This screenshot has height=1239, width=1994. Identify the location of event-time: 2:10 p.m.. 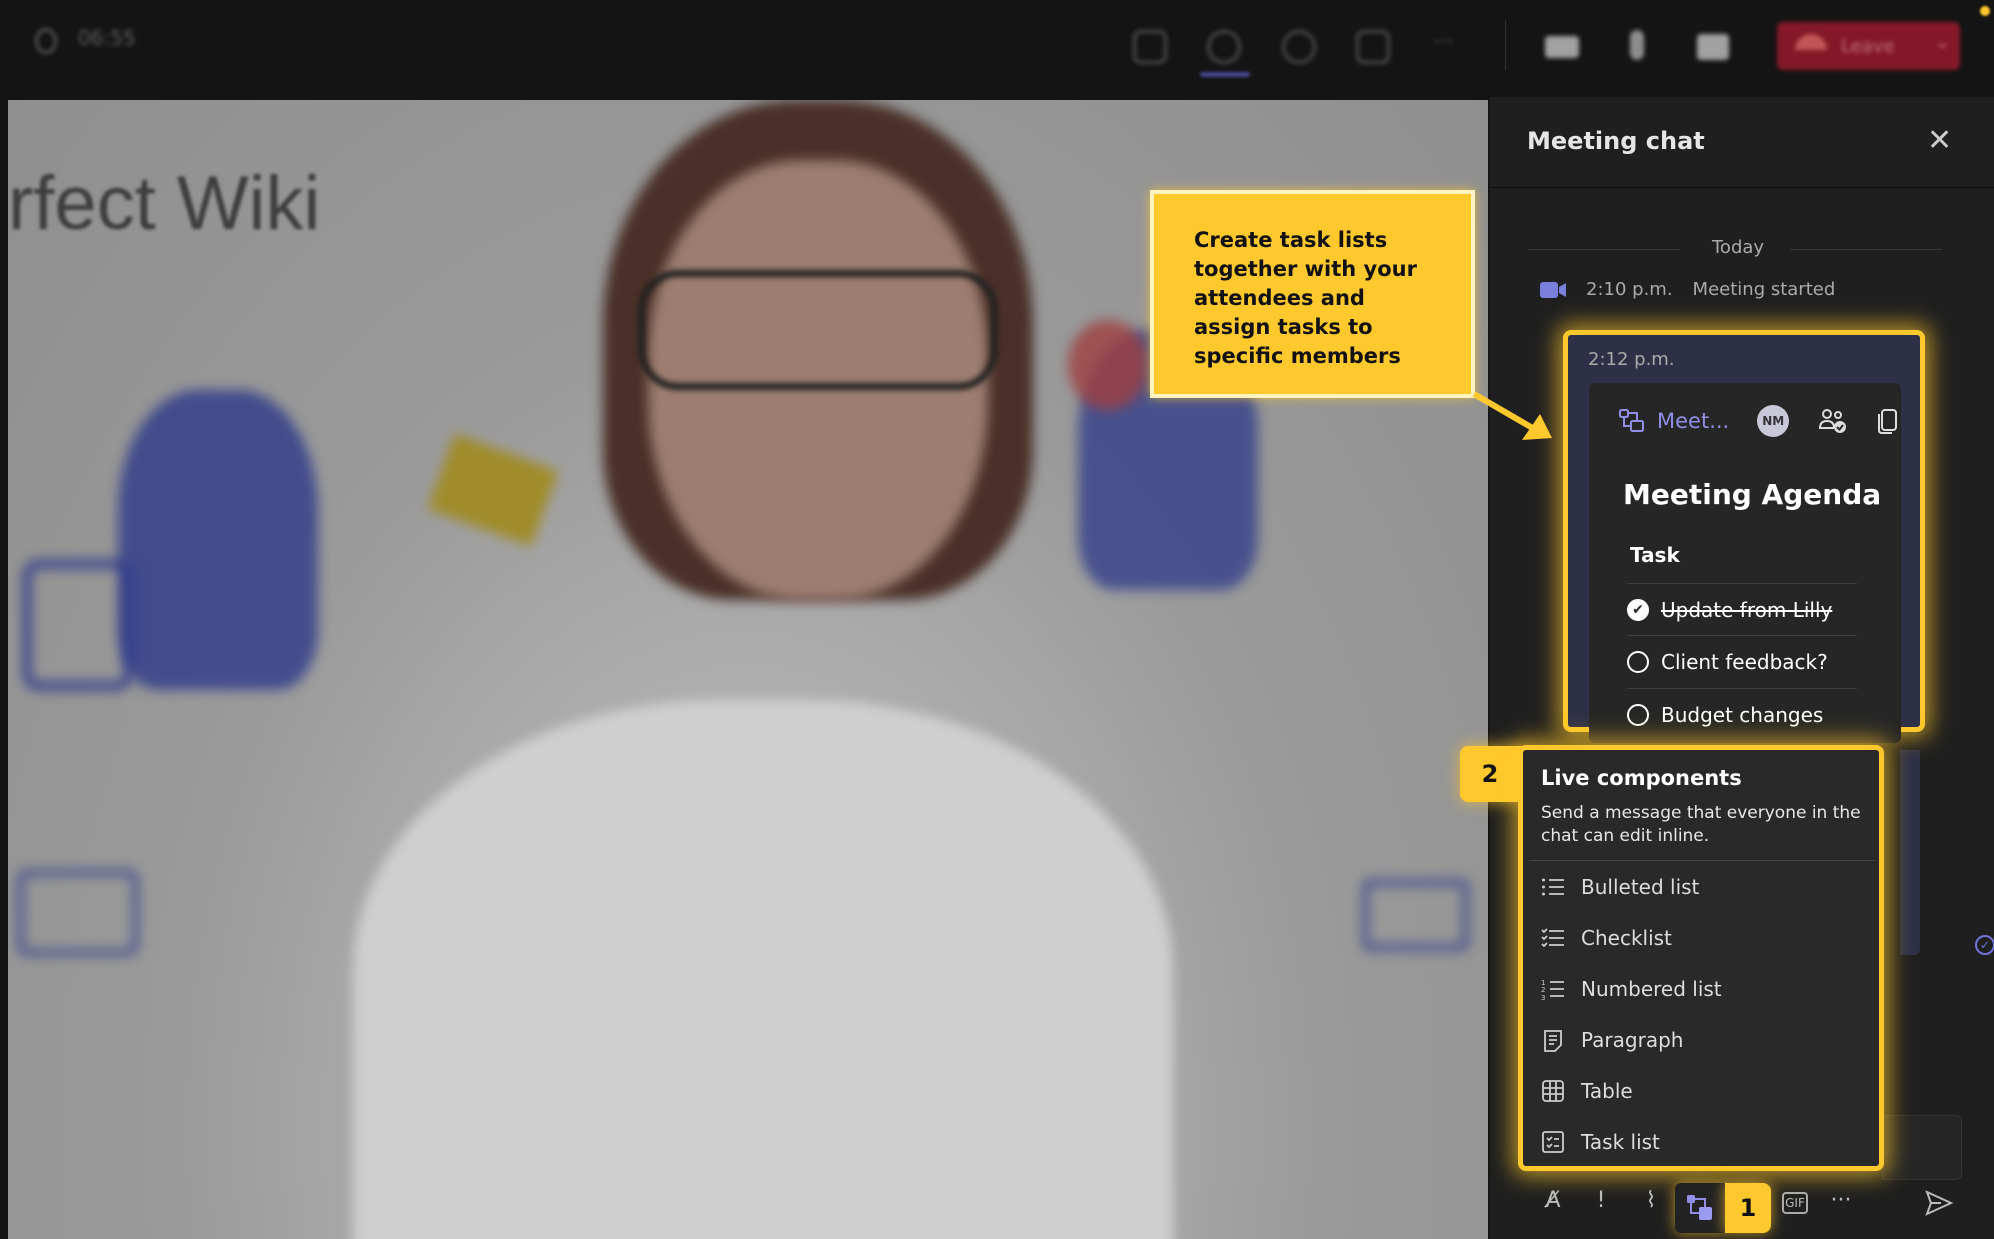
(1629, 289).